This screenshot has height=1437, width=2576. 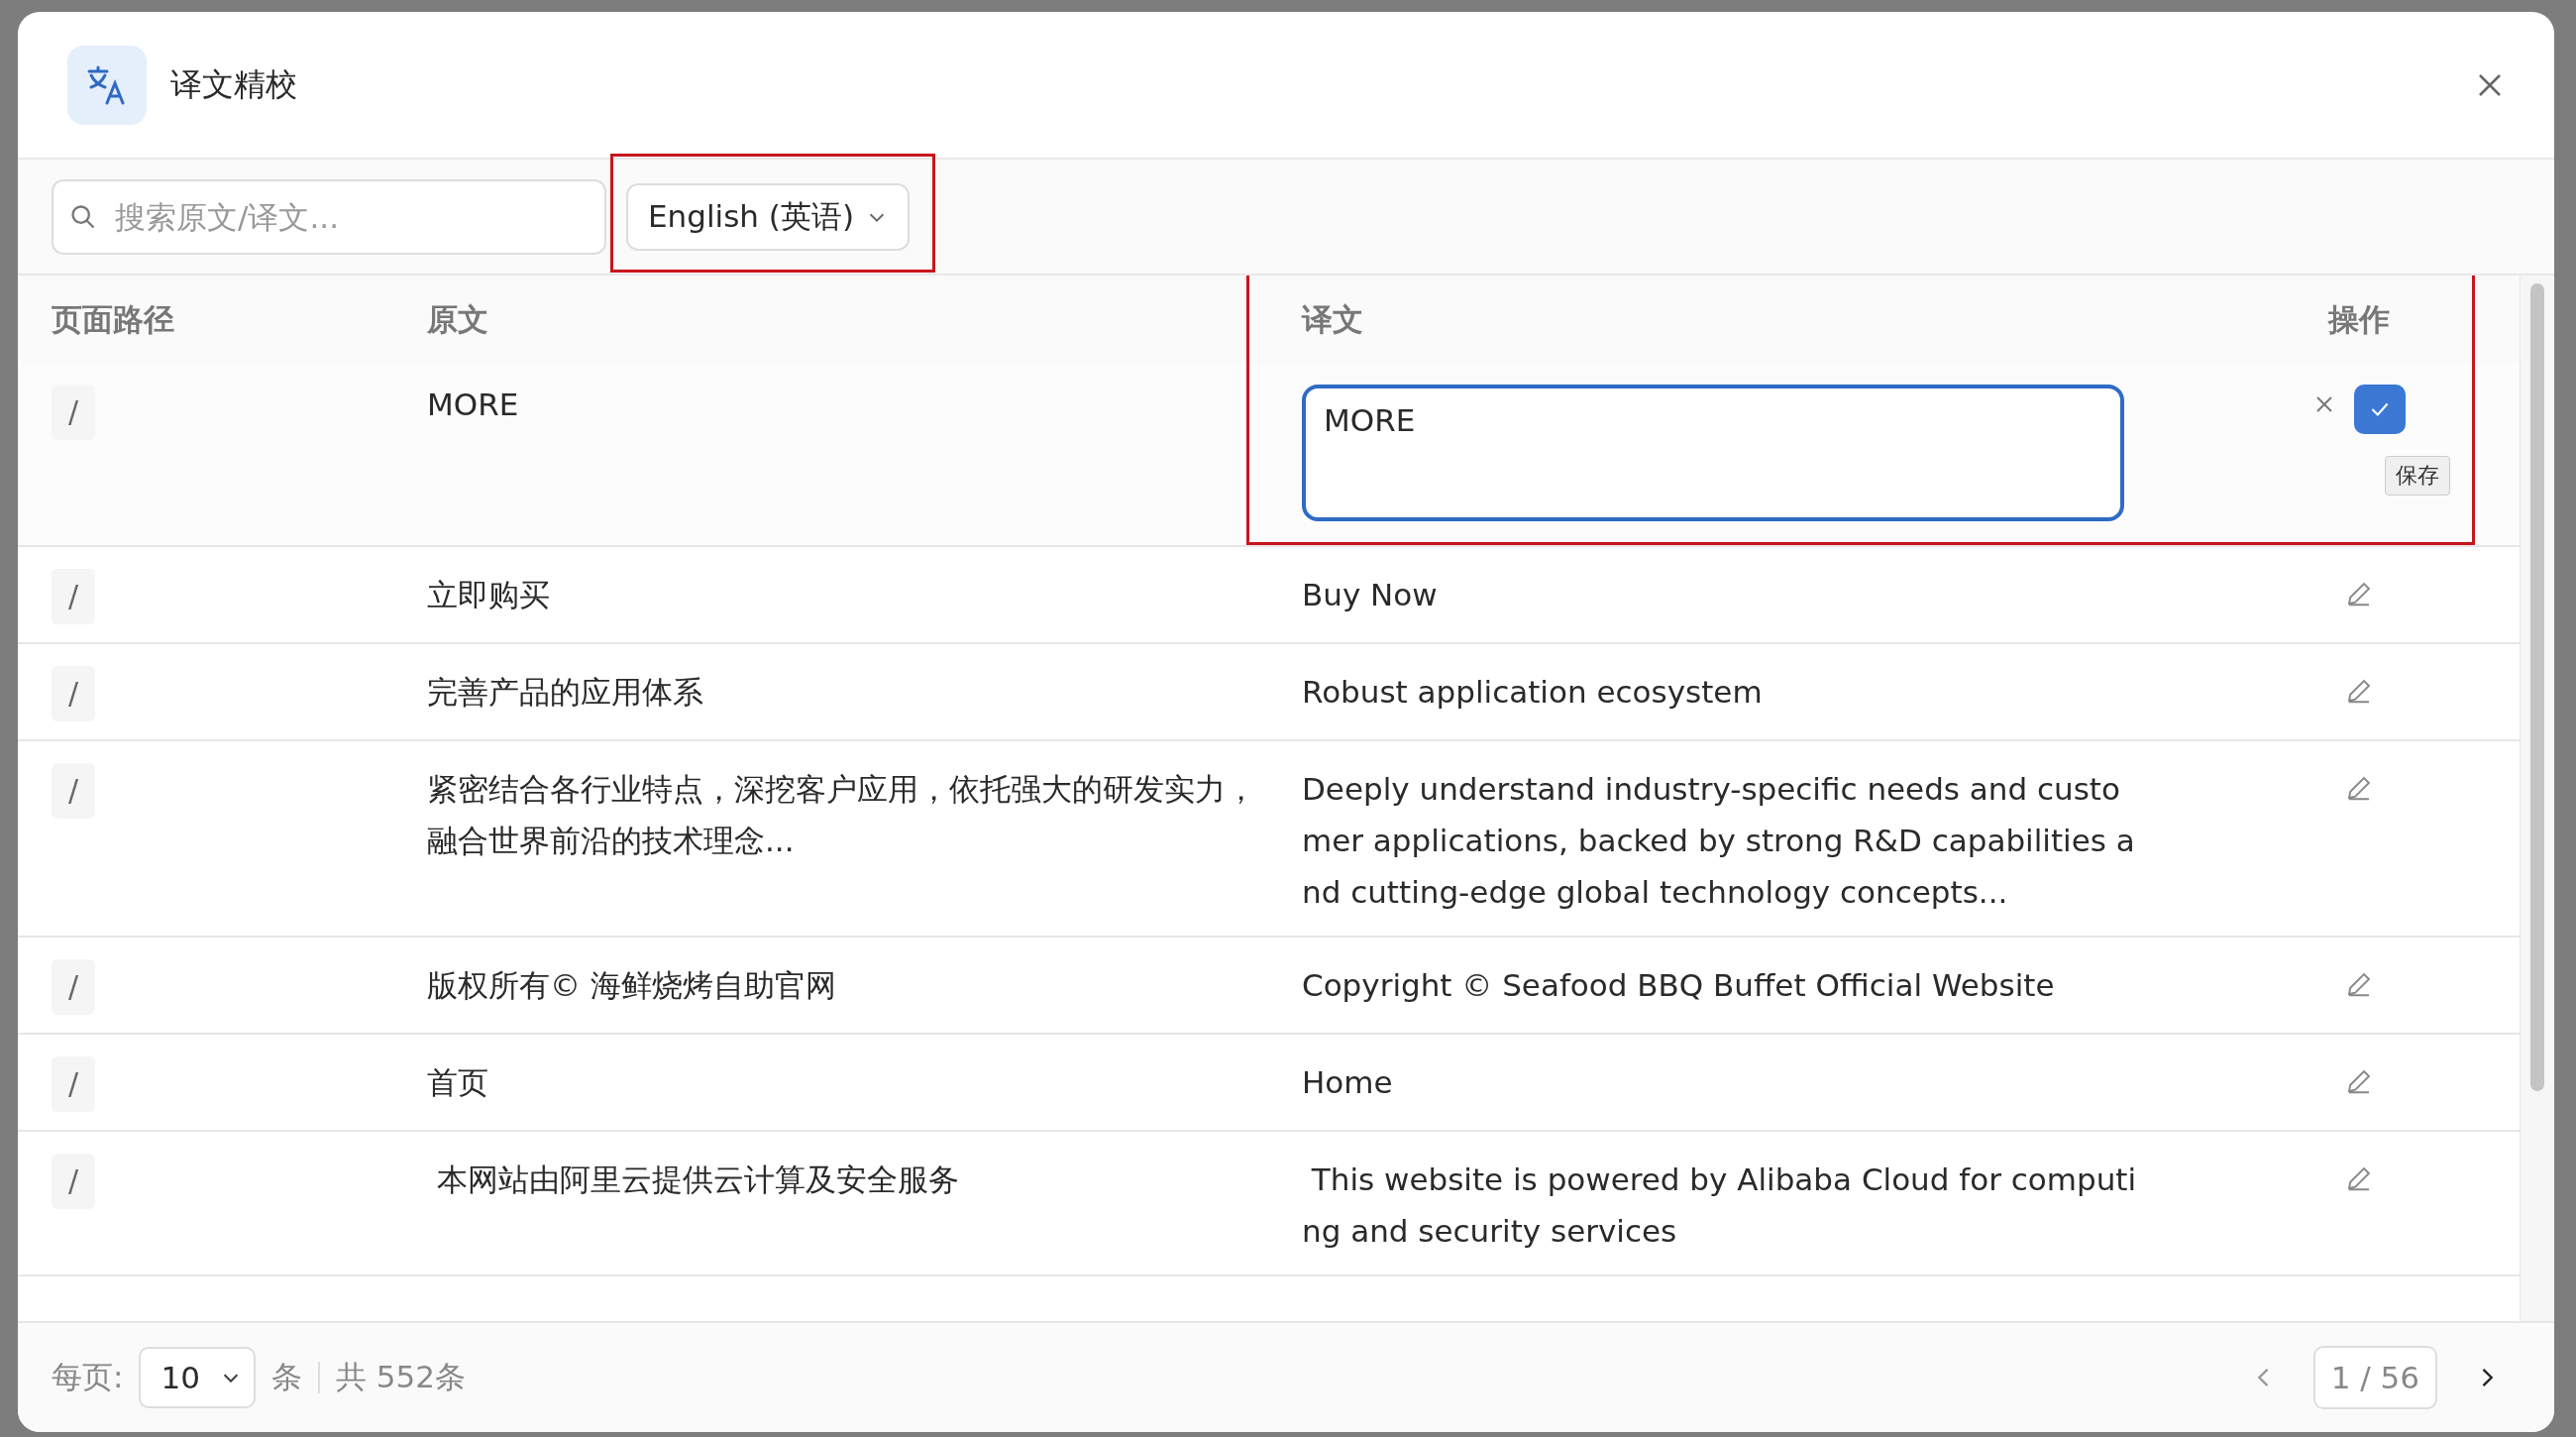 What do you see at coordinates (473, 405) in the screenshot?
I see `source-text: MORE` at bounding box center [473, 405].